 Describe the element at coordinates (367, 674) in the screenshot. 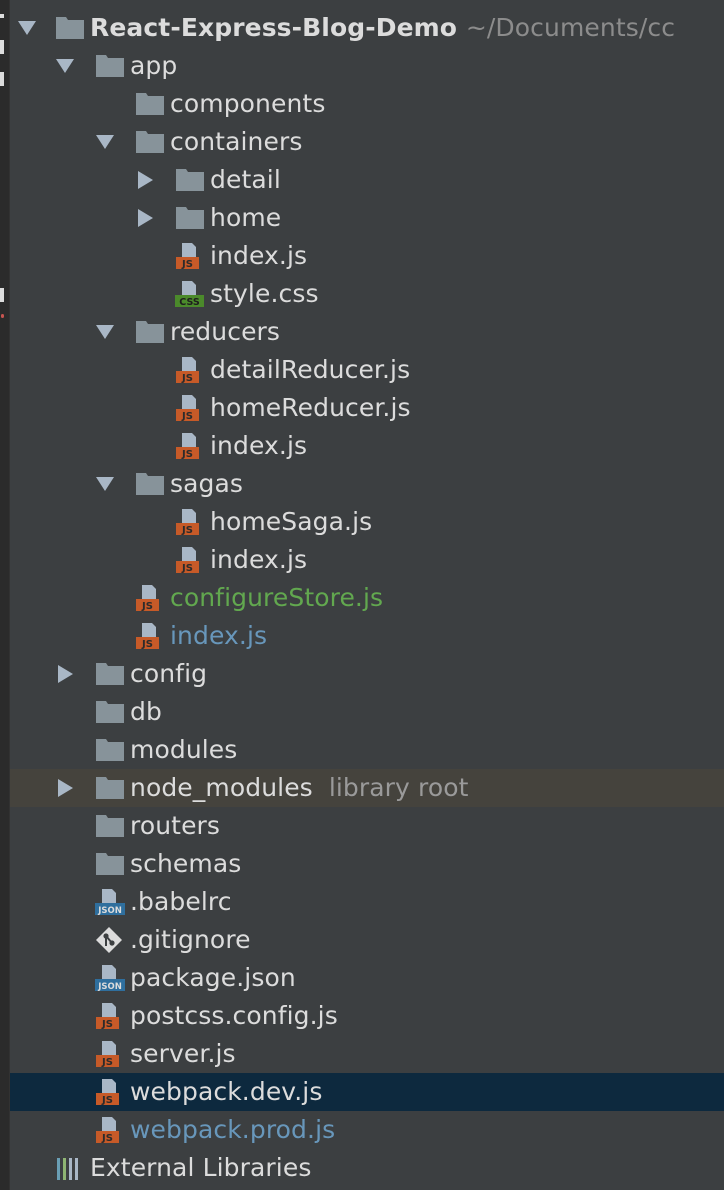

I see `tree-row-config: config` at that location.